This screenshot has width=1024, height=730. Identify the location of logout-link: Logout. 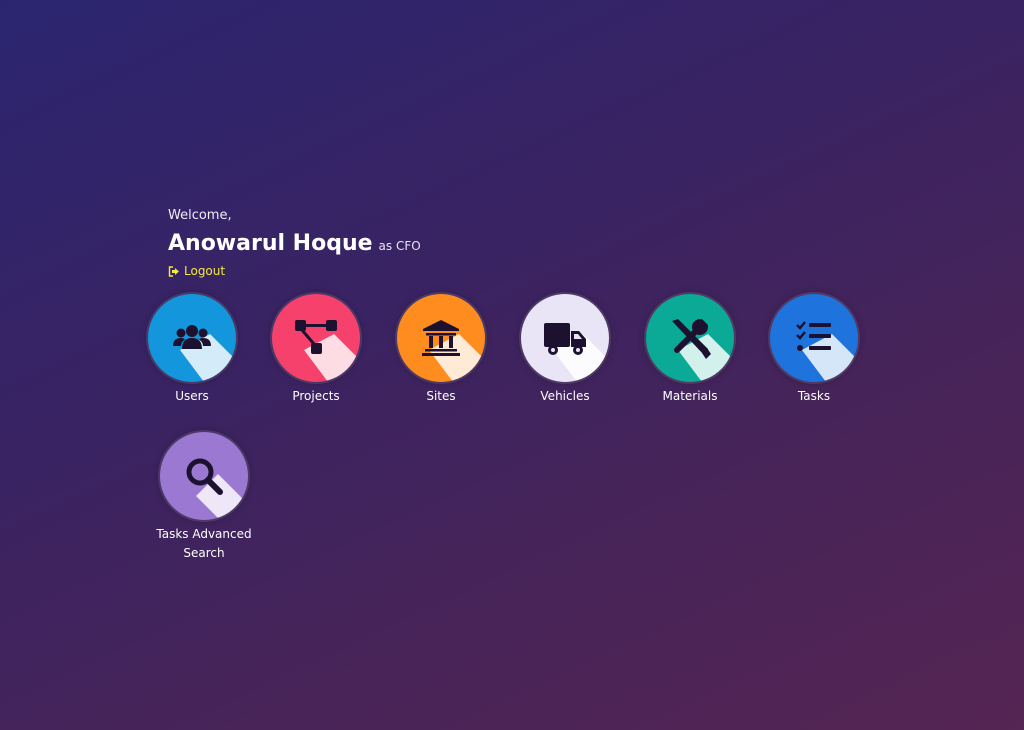
(196, 271).